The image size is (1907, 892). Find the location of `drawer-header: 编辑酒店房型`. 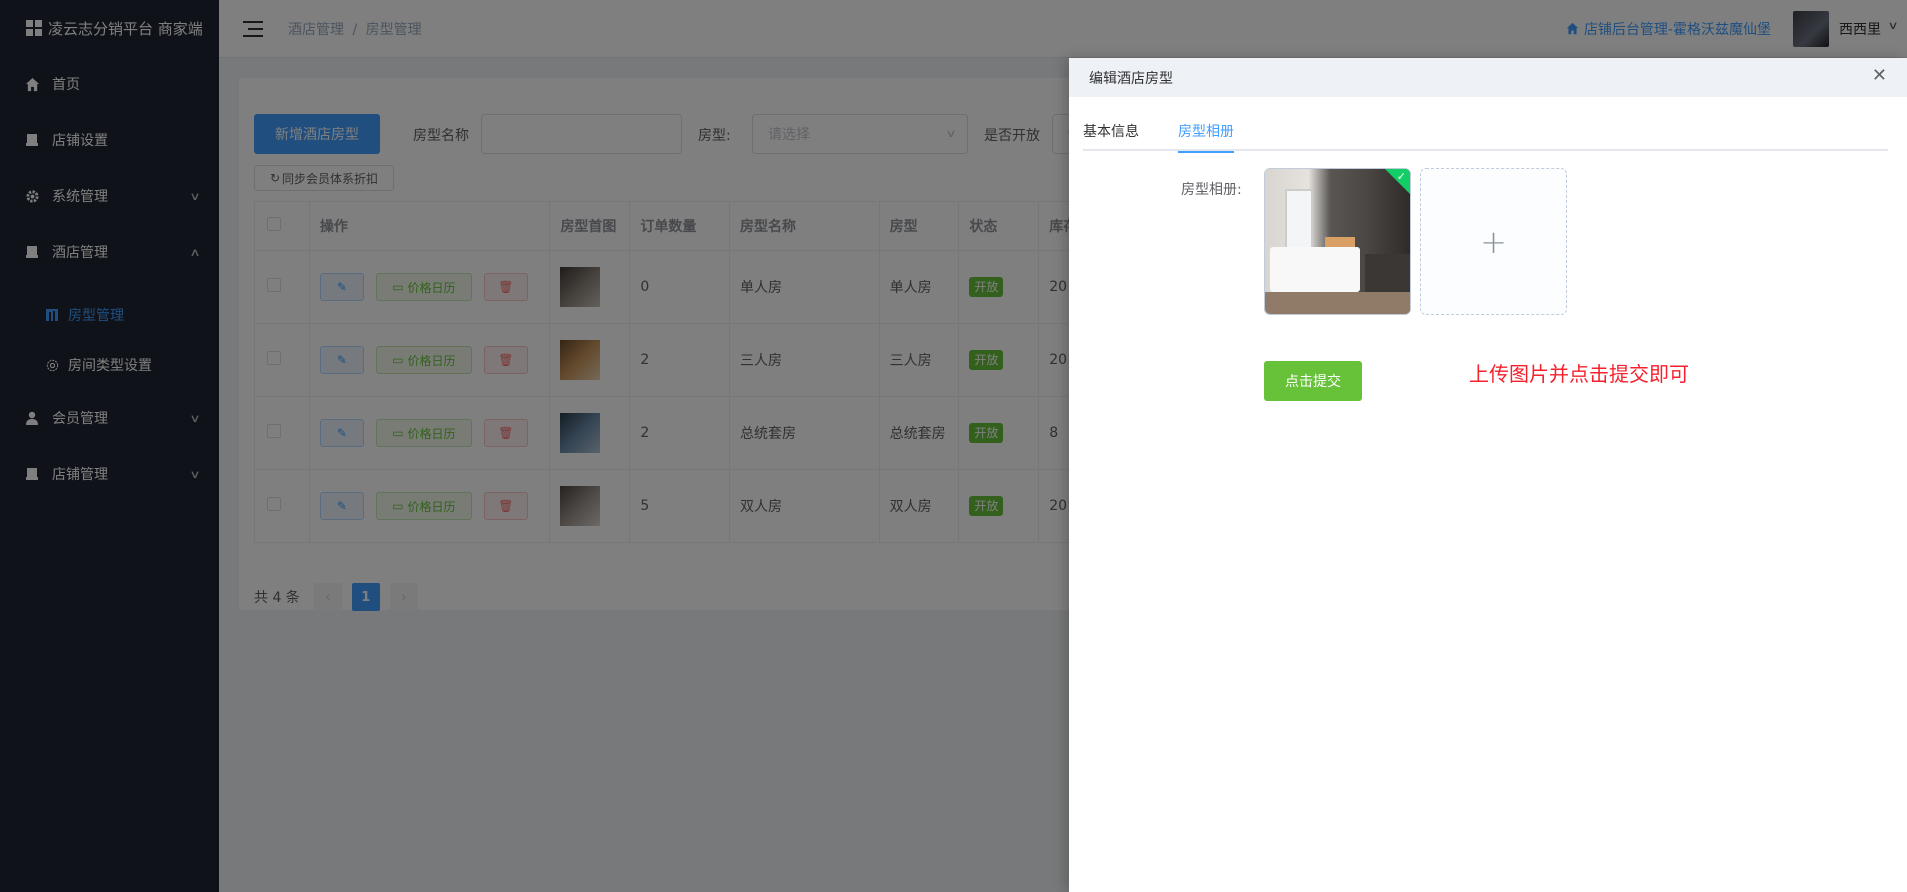

drawer-header: 编辑酒店房型 is located at coordinates (1488, 77).